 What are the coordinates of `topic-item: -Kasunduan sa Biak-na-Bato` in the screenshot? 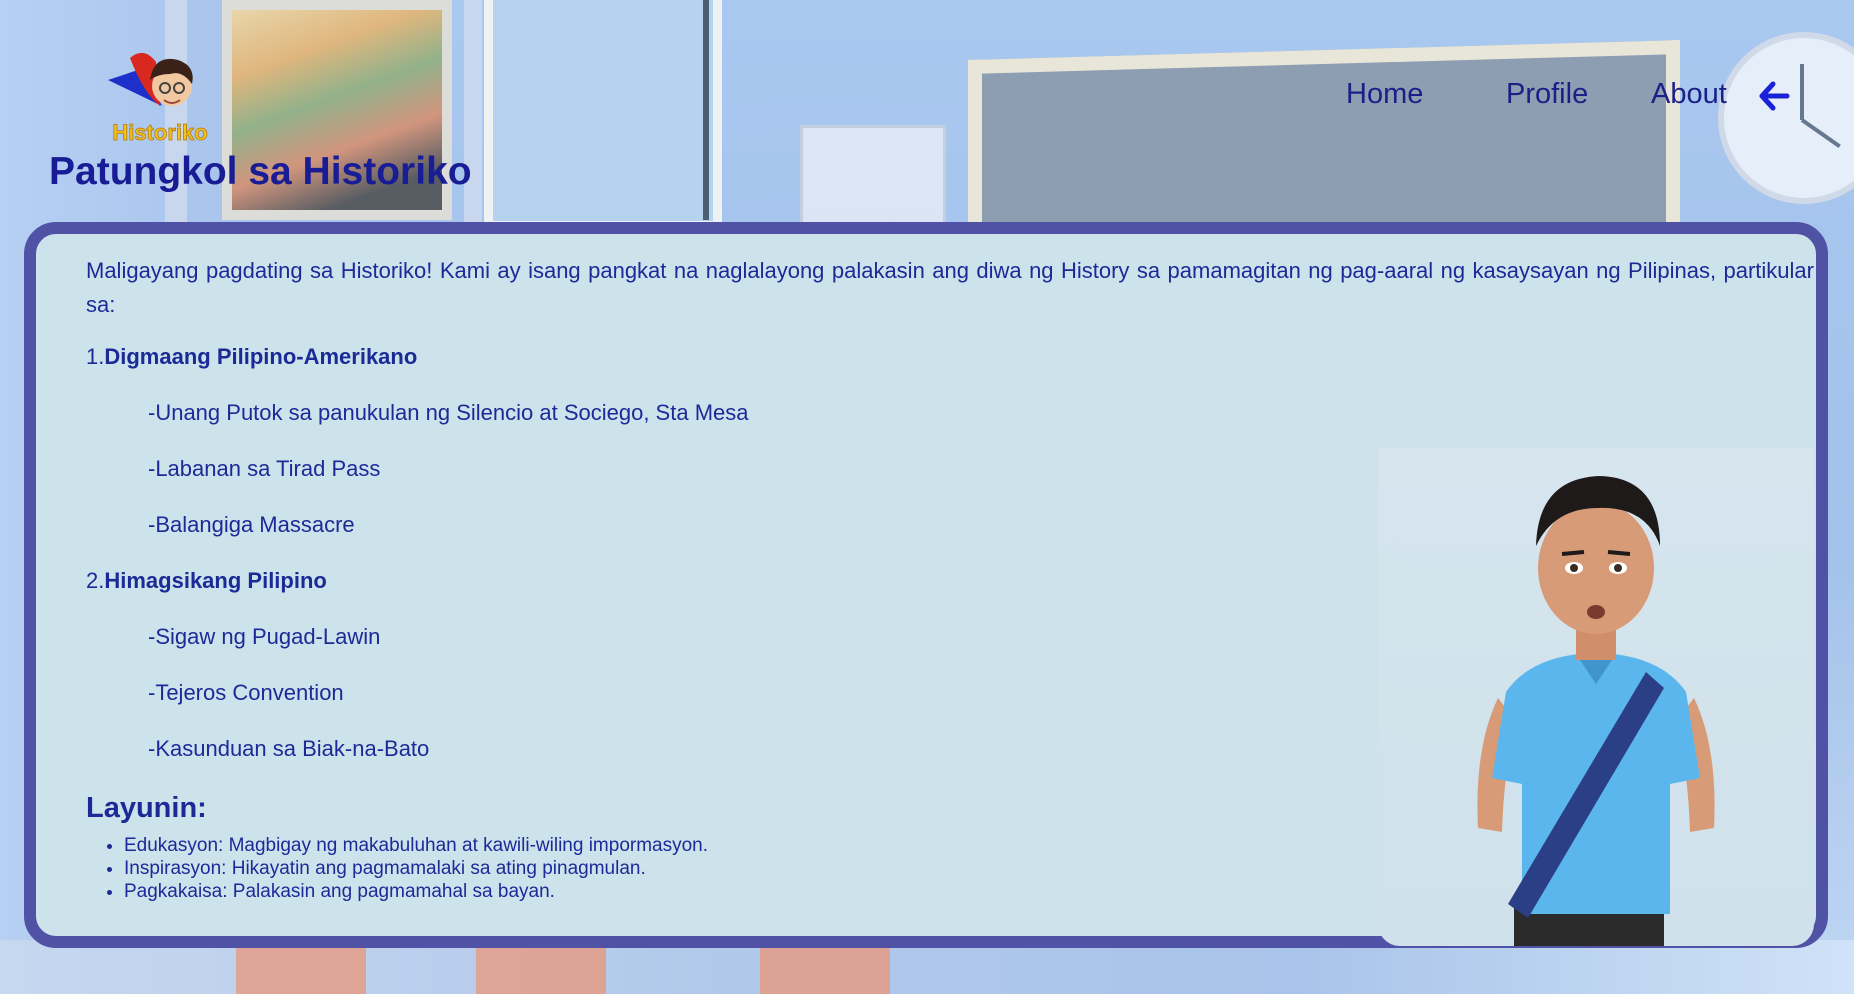 It's located at (289, 748).